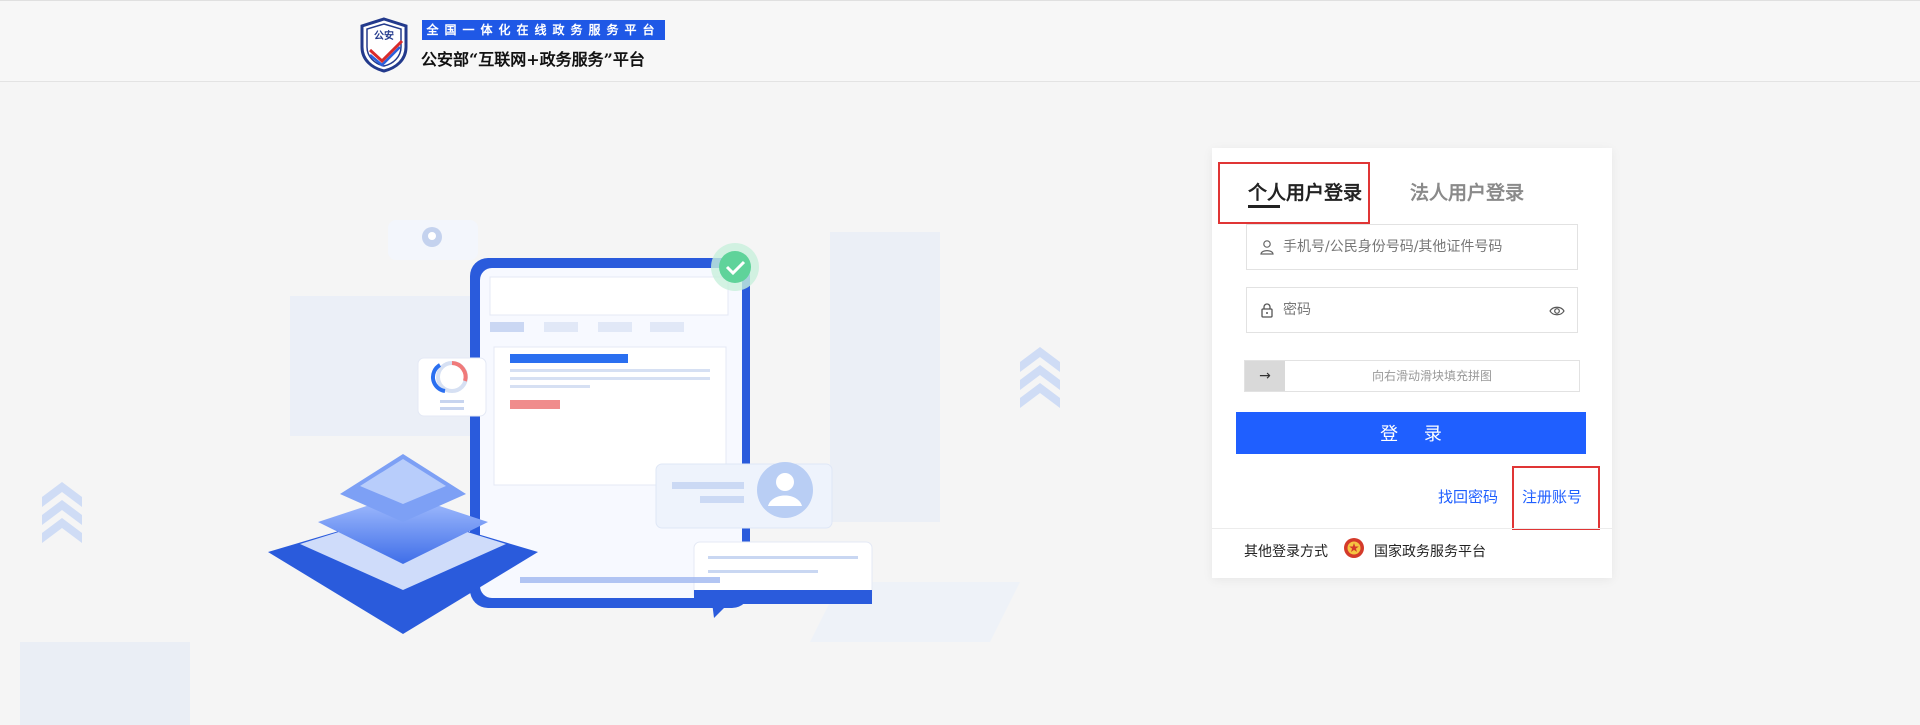 The image size is (1920, 725). What do you see at coordinates (1354, 548) in the screenshot?
I see `national-emblem-icon` at bounding box center [1354, 548].